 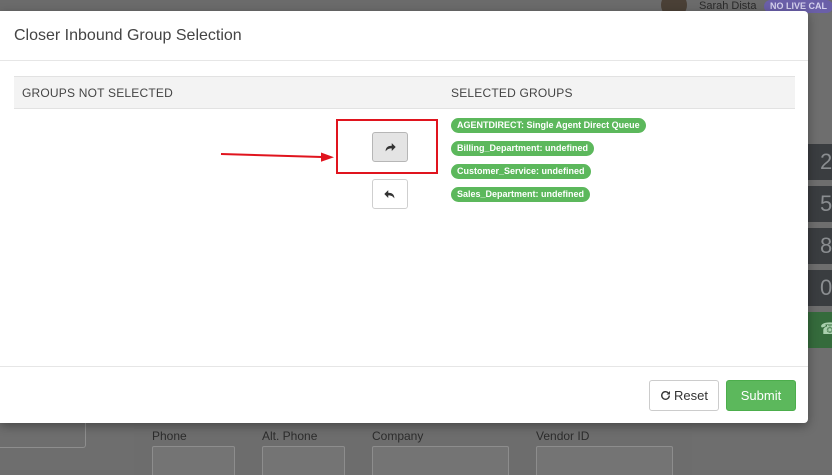 What do you see at coordinates (523, 148) in the screenshot?
I see `selected-group-tag: Billing_Department: undefined` at bounding box center [523, 148].